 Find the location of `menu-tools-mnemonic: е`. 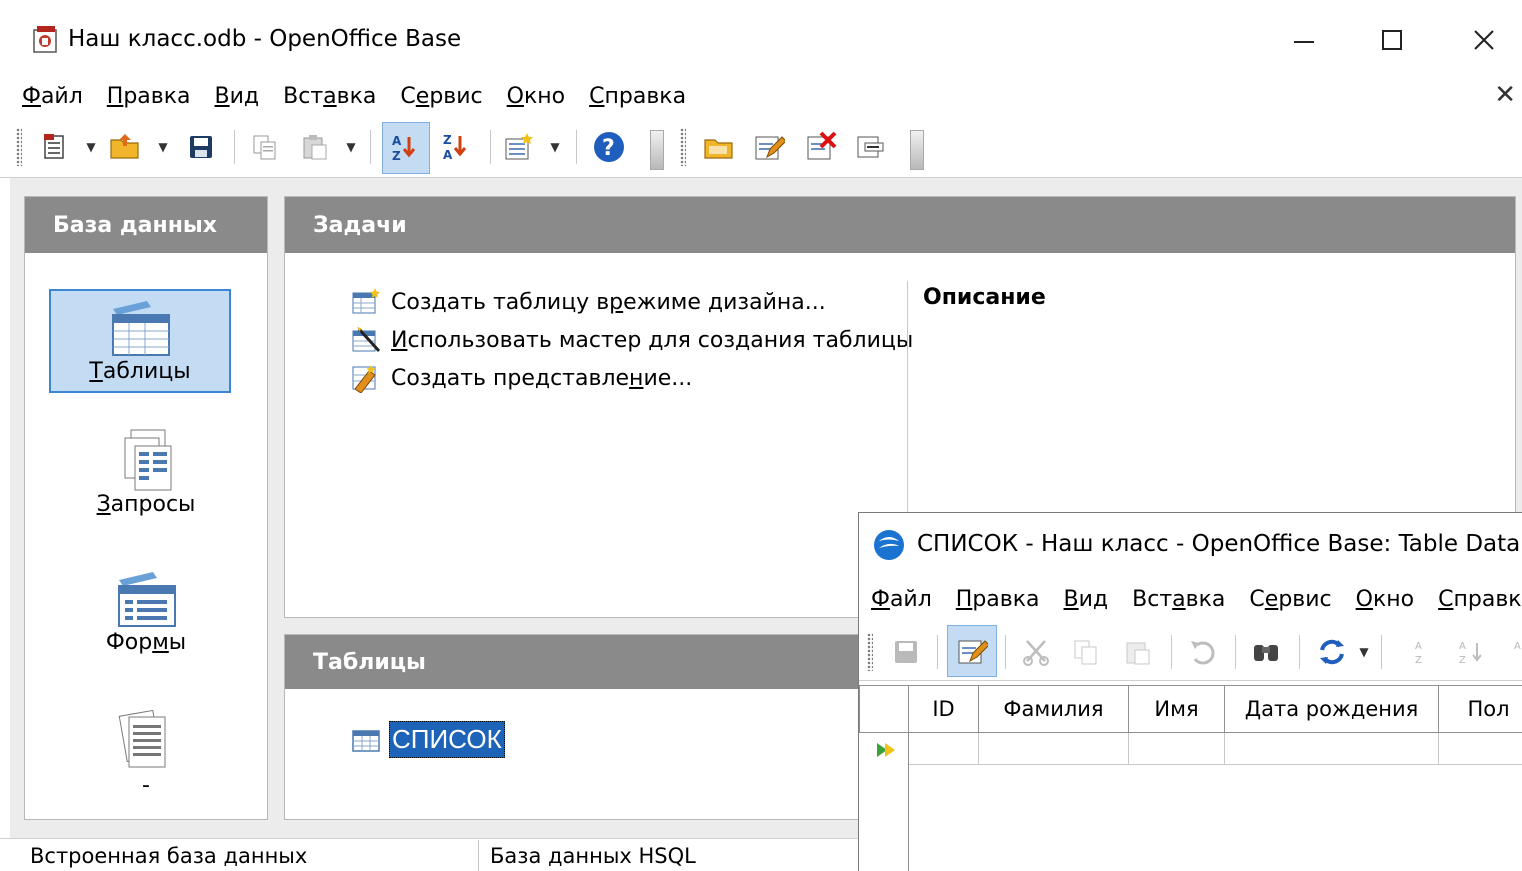

menu-tools-mnemonic: е is located at coordinates (422, 96).